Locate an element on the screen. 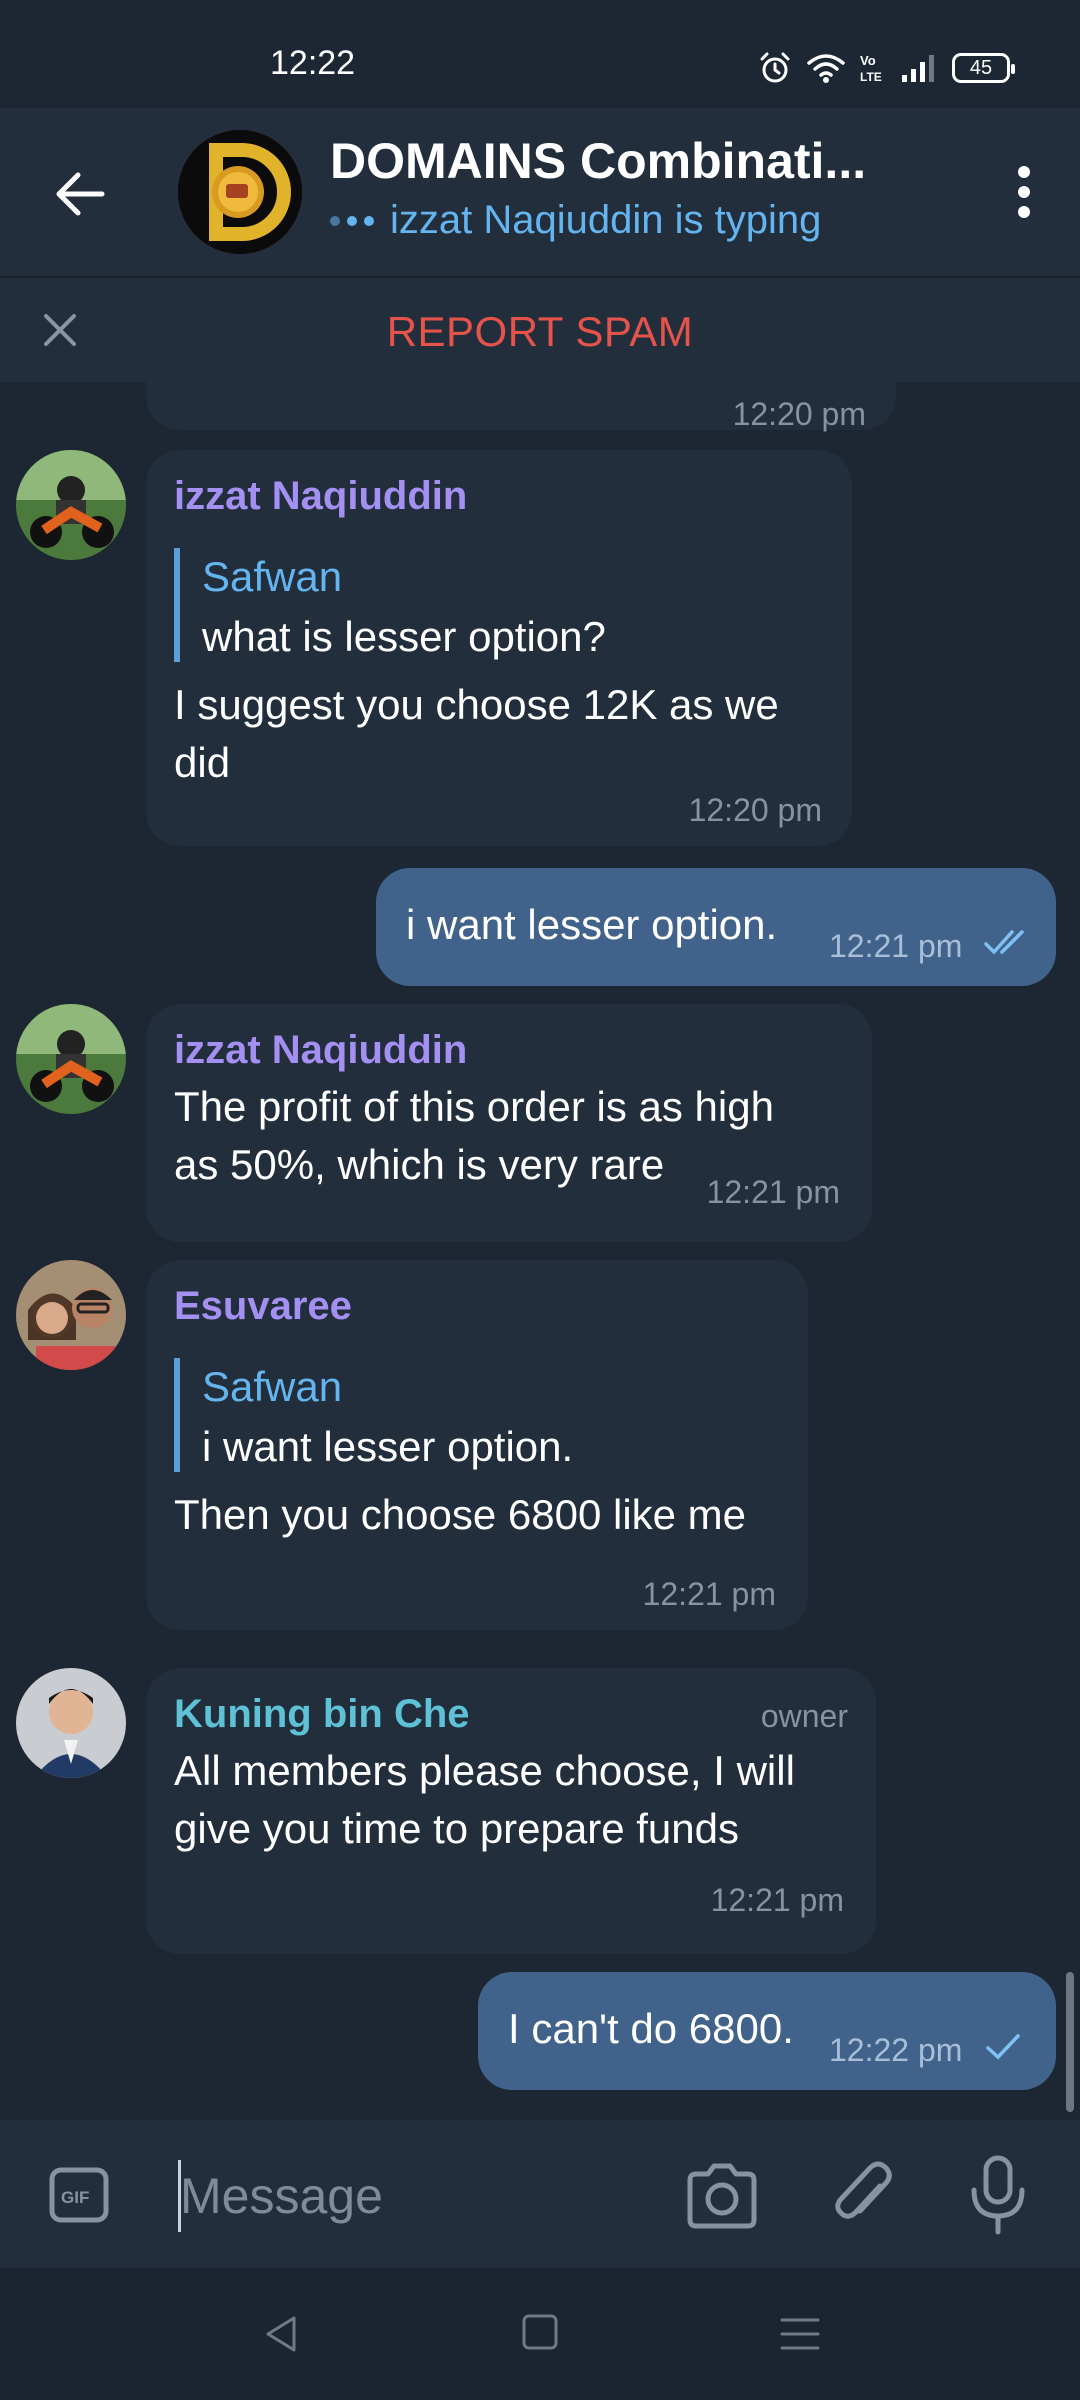  message-text: i want lesser option. is located at coordinates (592, 924).